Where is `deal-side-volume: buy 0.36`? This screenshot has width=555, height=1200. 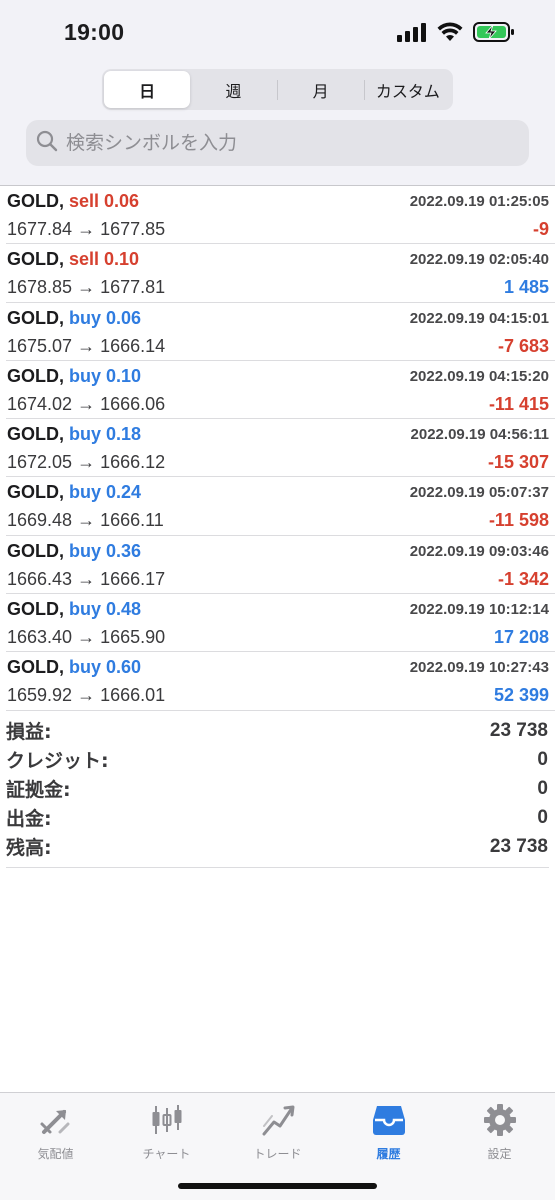
deal-side-volume: buy 0.36 is located at coordinates (105, 550).